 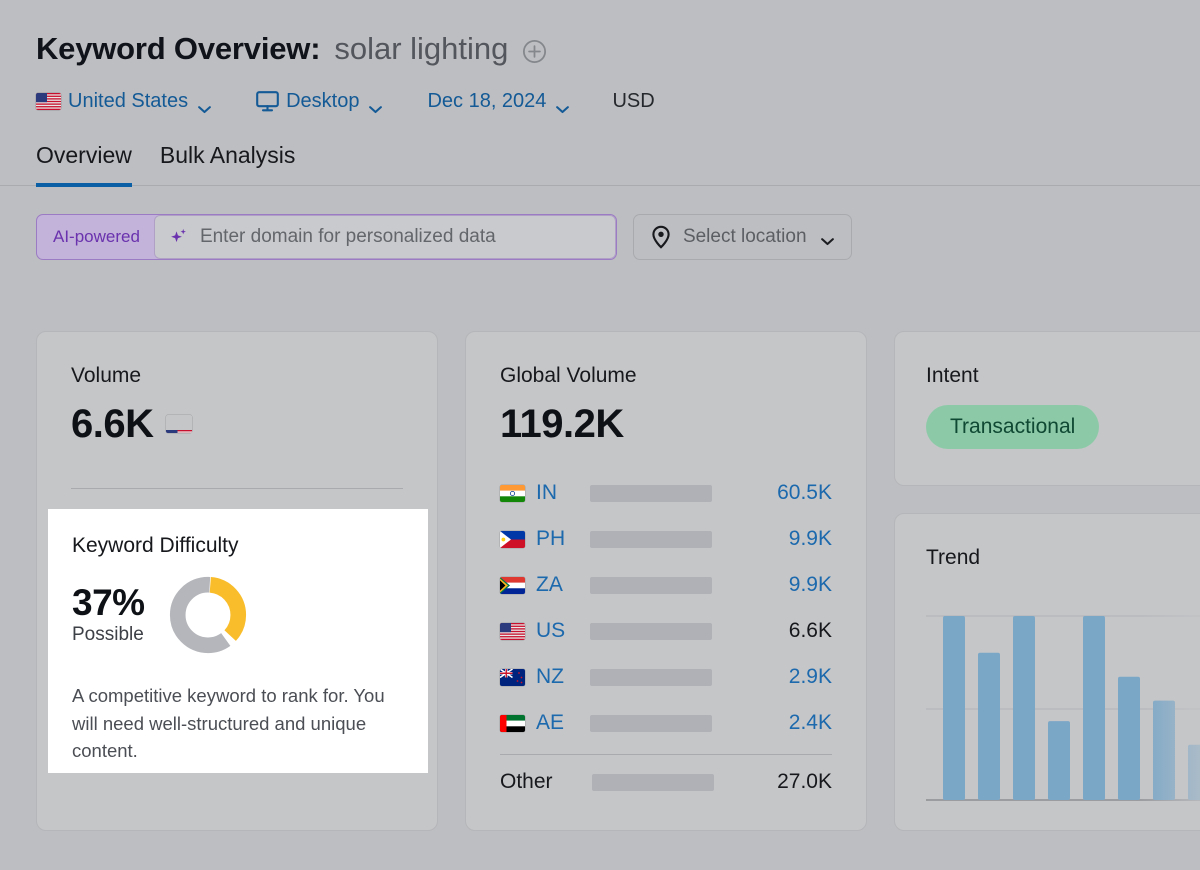 I want to click on country-volume: 6.6K, so click(x=810, y=630).